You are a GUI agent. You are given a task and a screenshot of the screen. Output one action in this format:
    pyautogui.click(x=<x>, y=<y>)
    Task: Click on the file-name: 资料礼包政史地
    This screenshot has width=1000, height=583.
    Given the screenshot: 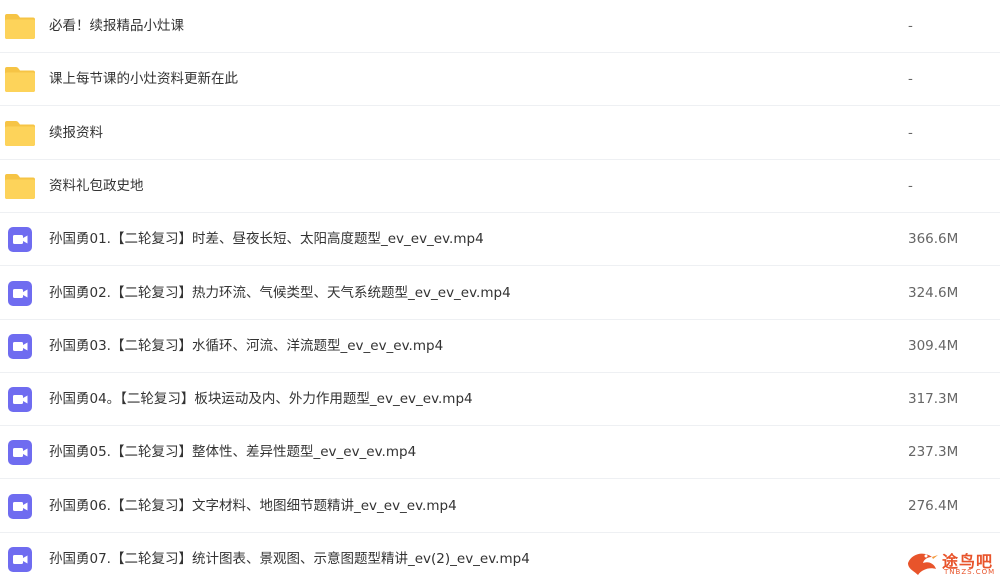 What is the action you would take?
    pyautogui.click(x=96, y=186)
    